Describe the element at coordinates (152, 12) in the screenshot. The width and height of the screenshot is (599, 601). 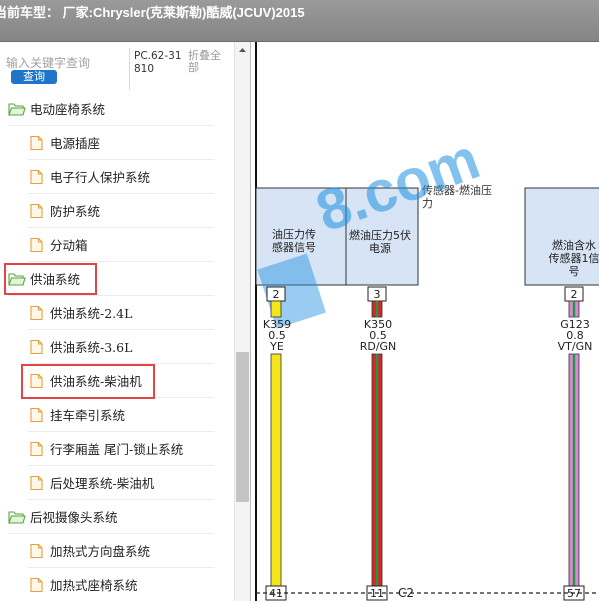
I see `window-title: 当前车型： 厂家:Chrysler(克莱斯勒)酷威(JCUV)2015` at that location.